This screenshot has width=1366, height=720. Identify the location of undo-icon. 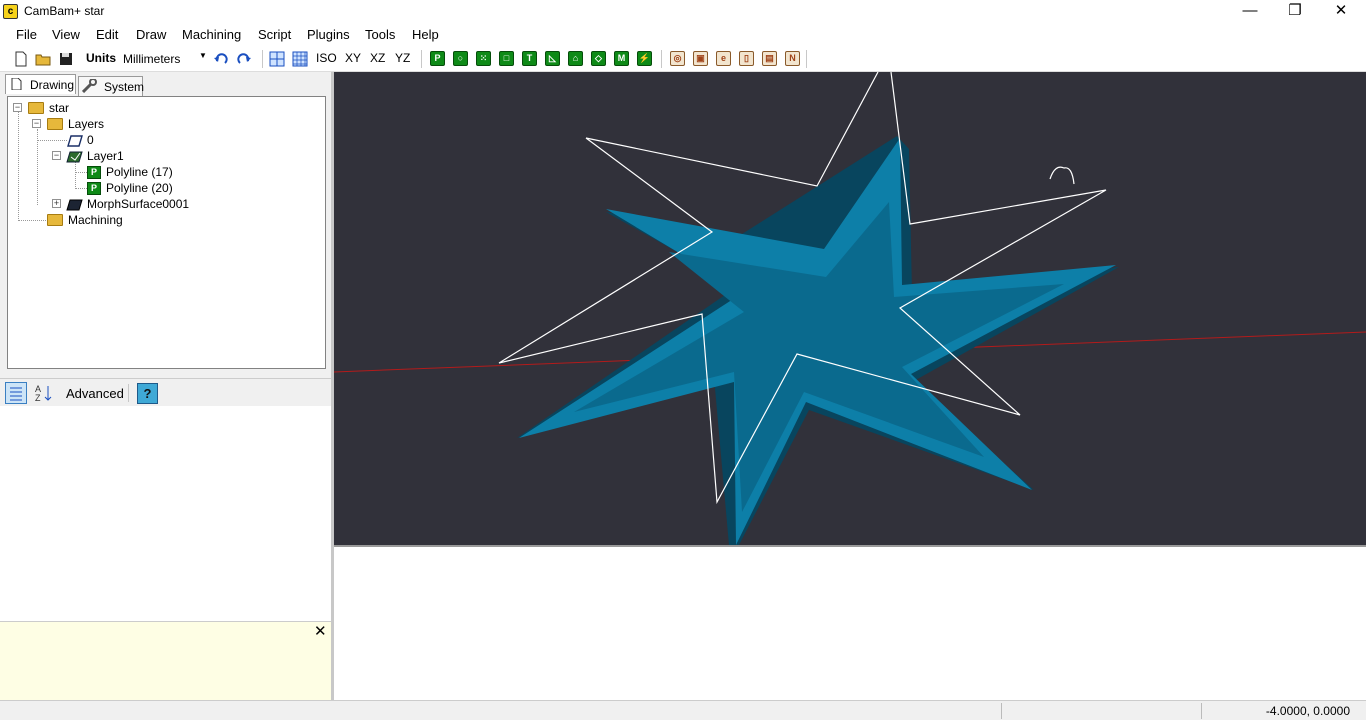
(221, 59).